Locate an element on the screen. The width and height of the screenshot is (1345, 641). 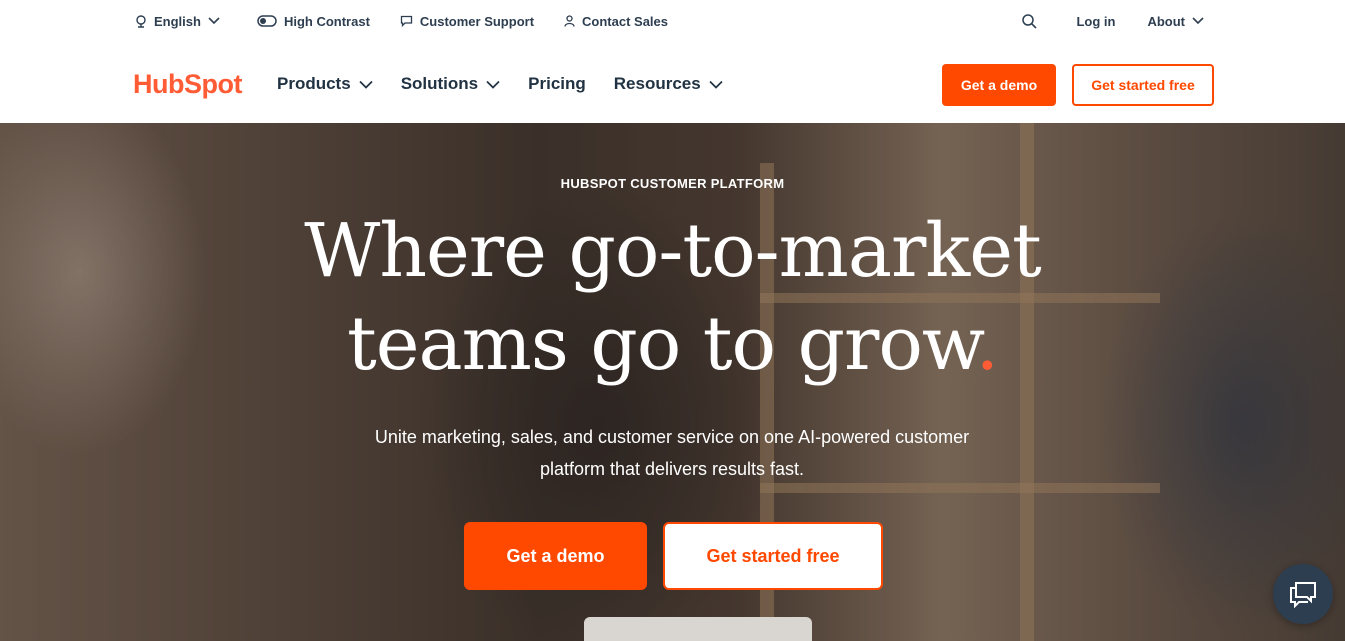
contact-sales-link: Contact Sales is located at coordinates (616, 21).